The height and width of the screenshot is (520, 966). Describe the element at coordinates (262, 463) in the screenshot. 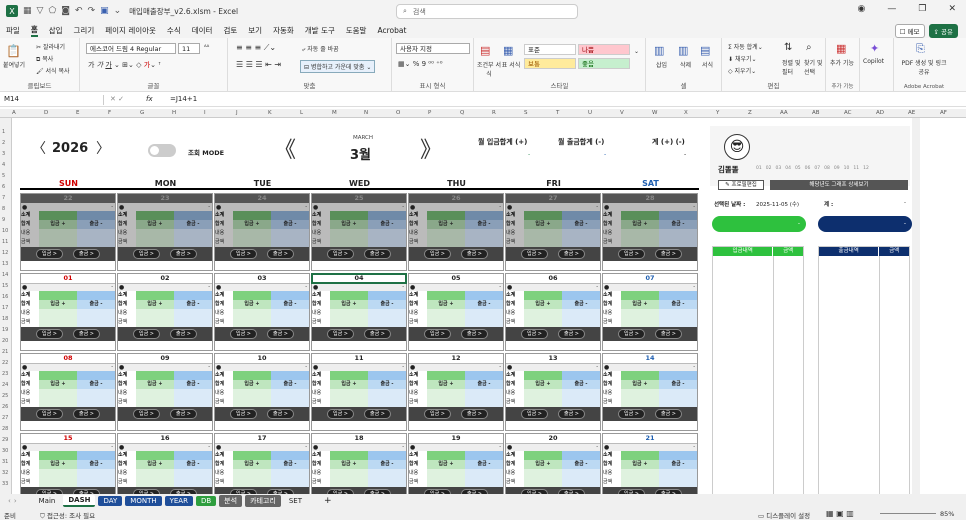

I see `calendar-day-cell: 17 ● - 소계 합계 입금 + 출금 - 내용 금액 입금 > 출금 >` at that location.